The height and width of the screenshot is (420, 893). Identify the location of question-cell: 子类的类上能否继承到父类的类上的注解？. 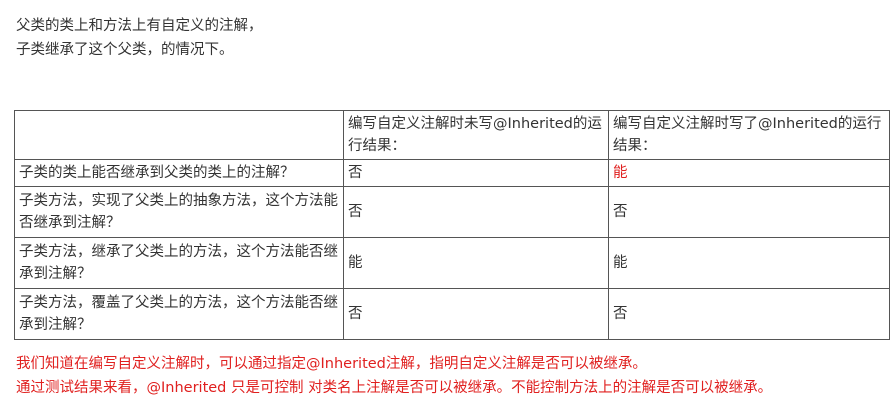
(179, 173).